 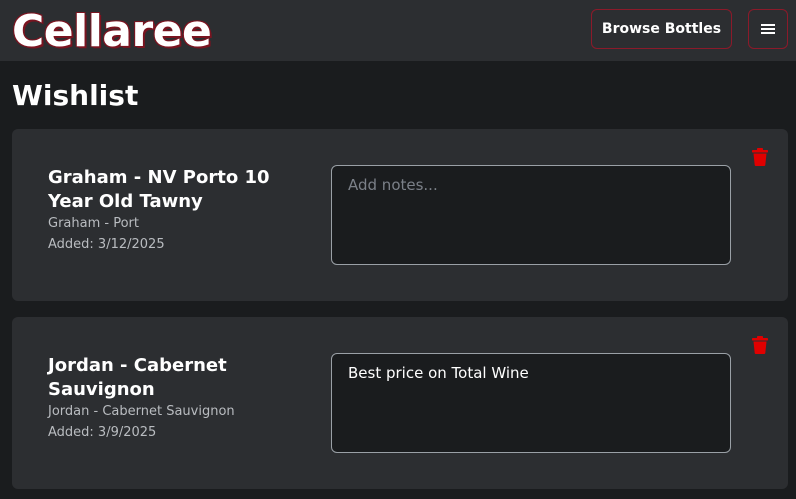 I want to click on added-date: Added: 3/9/2025, so click(x=102, y=432).